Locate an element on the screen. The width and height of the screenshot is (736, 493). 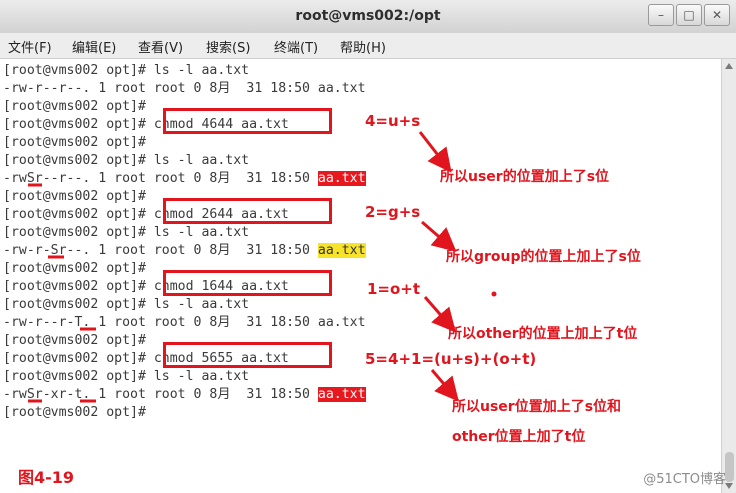
annotation-eq-1: 4=u+s is located at coordinates (393, 121).